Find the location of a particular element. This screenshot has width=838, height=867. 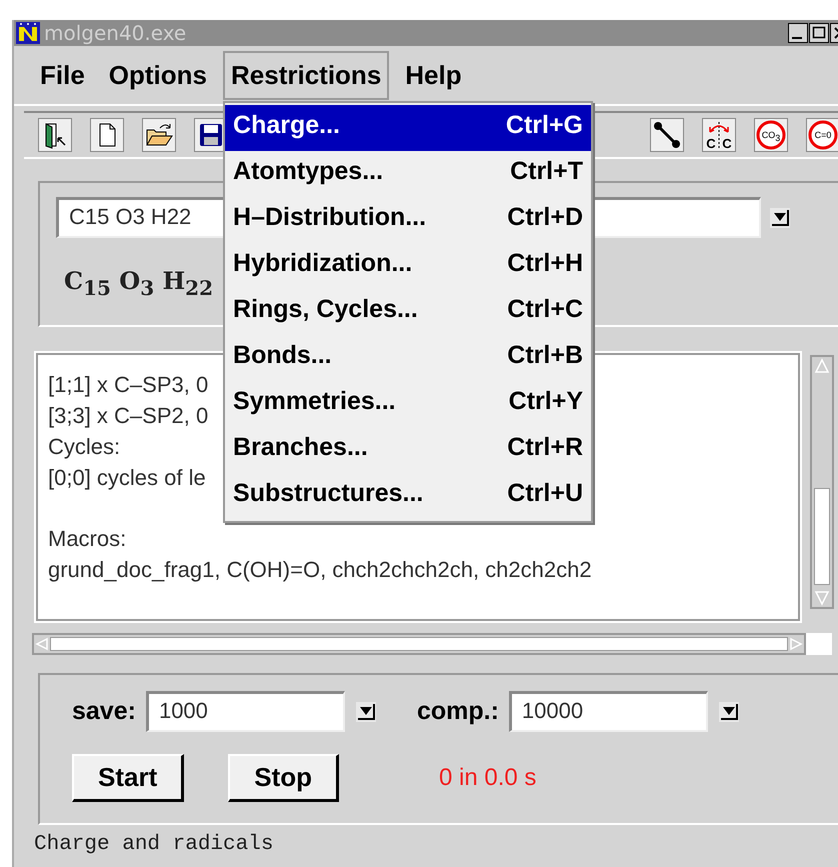

text-line: Cycles: is located at coordinates (84, 447).